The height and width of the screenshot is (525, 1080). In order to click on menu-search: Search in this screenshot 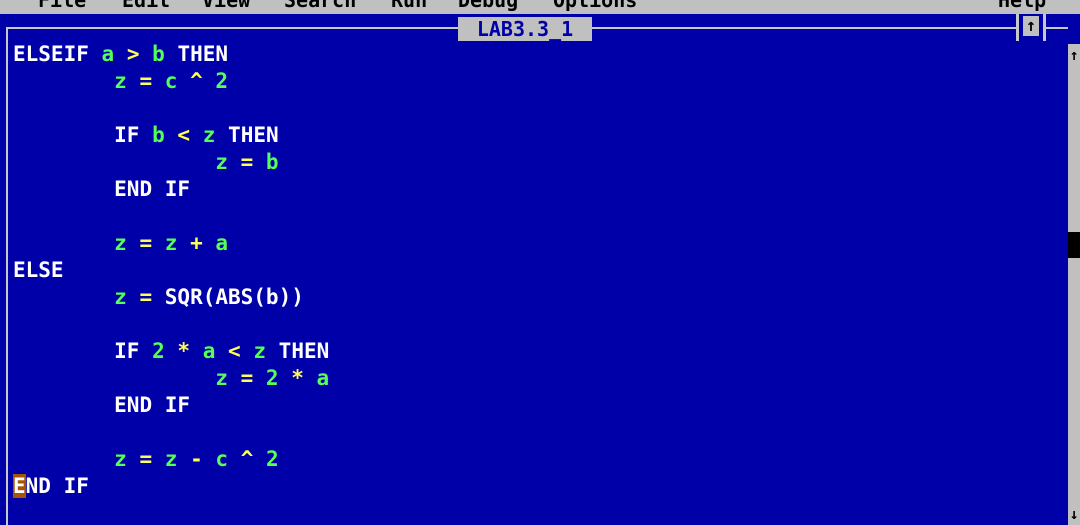, I will do `click(320, 5)`.